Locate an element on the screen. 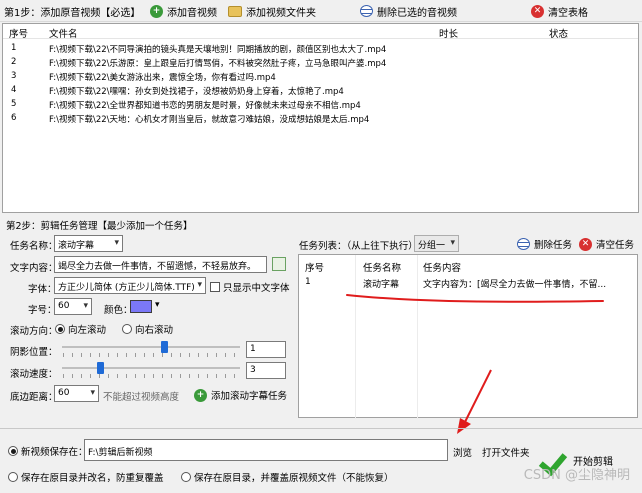  col-duration: 时长 is located at coordinates (448, 33).